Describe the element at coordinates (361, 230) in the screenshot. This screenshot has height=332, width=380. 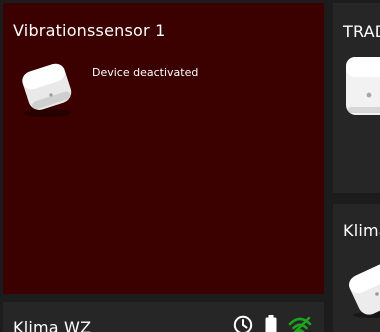
I see `card-title: Klima` at that location.